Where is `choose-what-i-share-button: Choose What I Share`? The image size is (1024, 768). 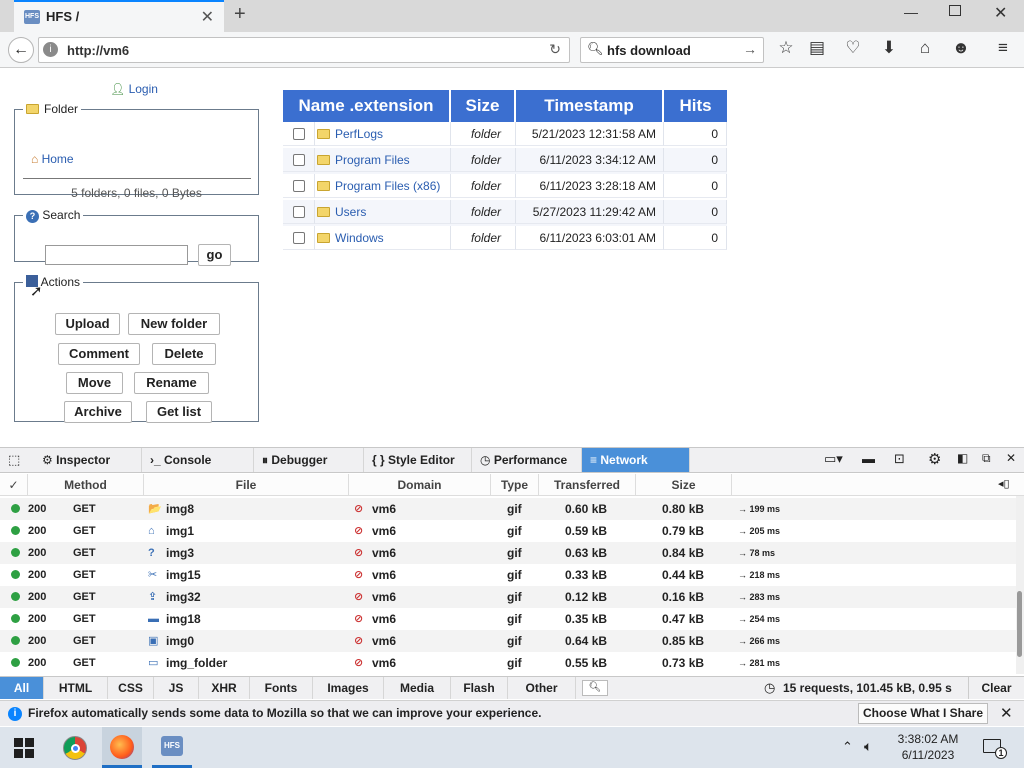
choose-what-i-share-button: Choose What I Share is located at coordinates (923, 713).